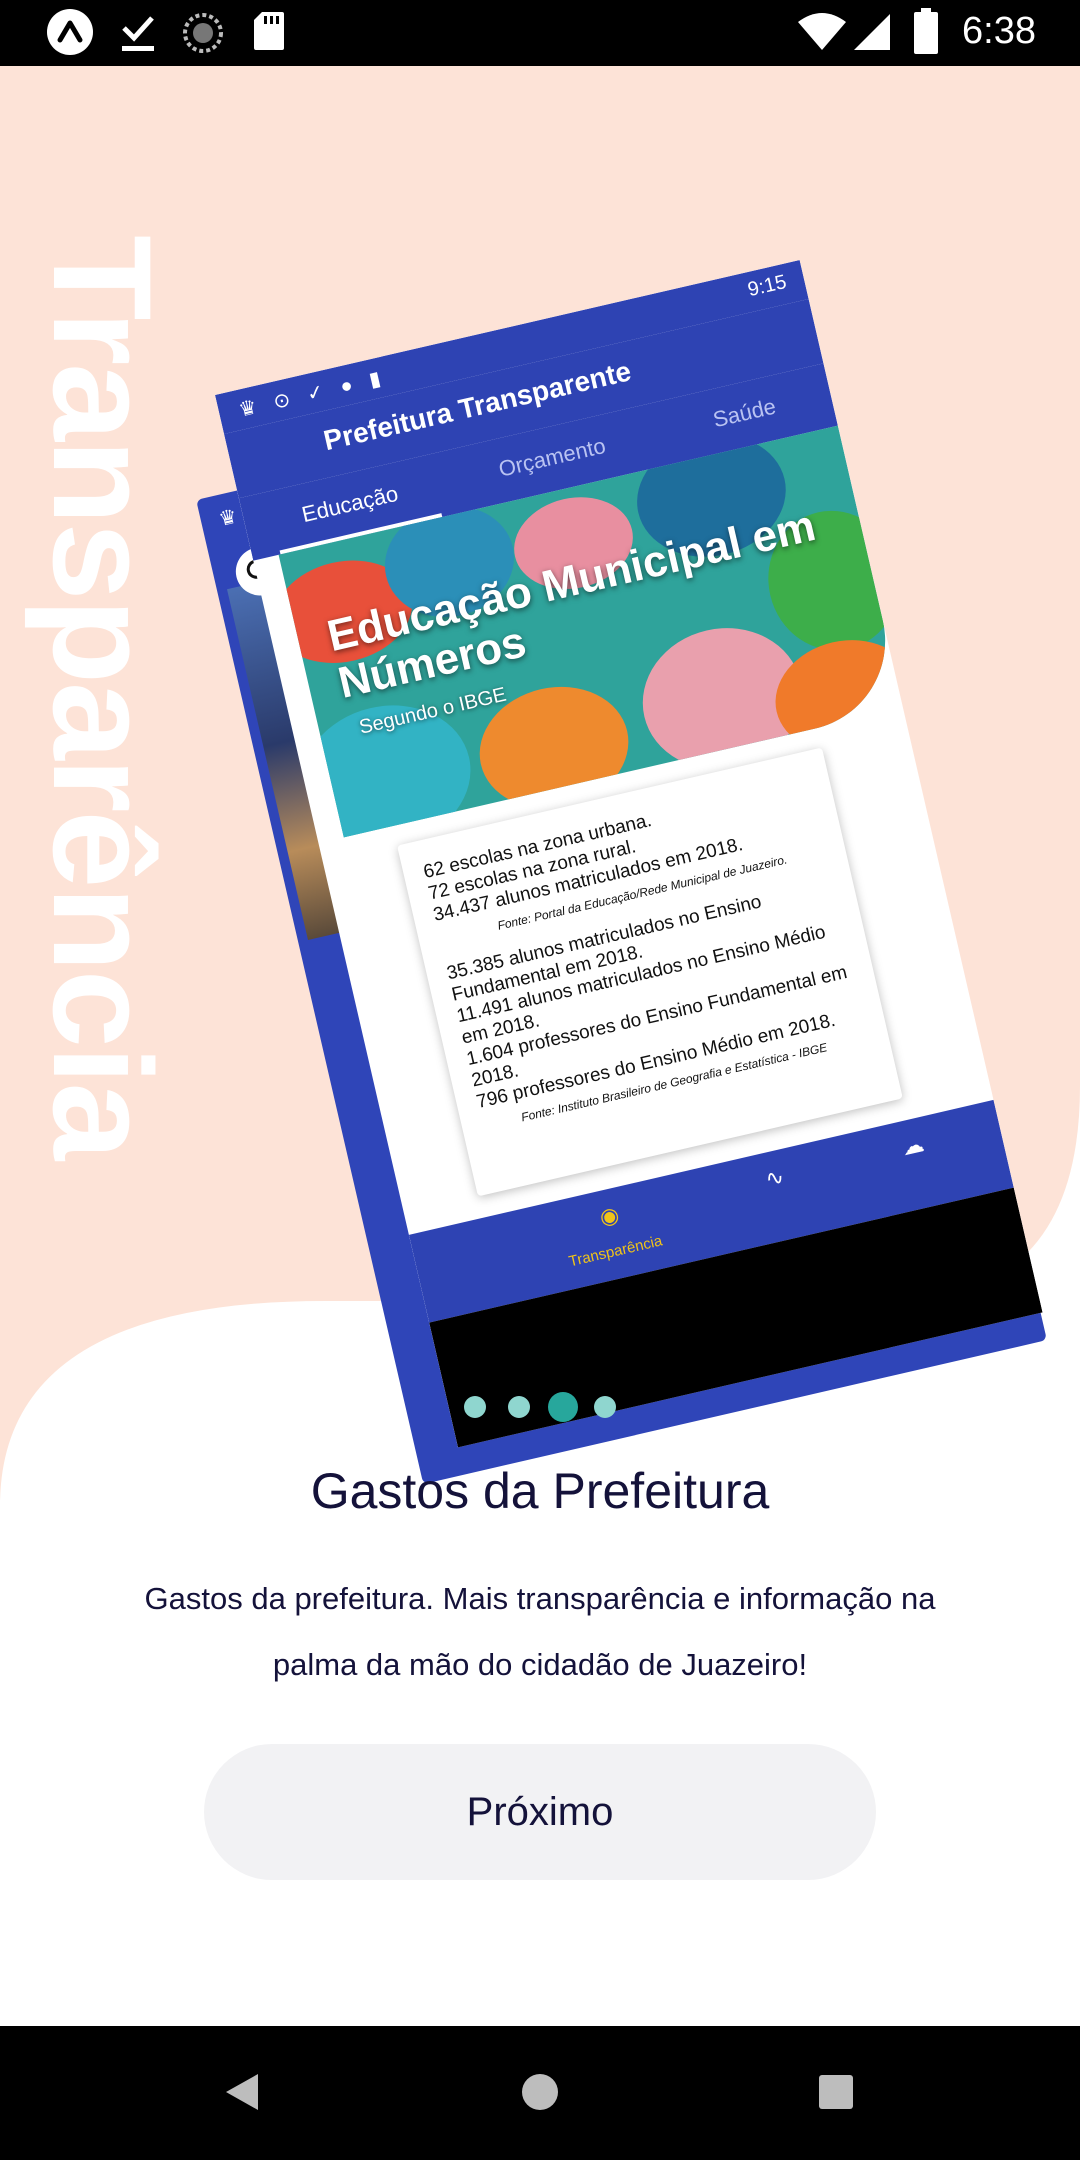 Image resolution: width=1080 pixels, height=2160 pixels. I want to click on home-icon, so click(540, 2092).